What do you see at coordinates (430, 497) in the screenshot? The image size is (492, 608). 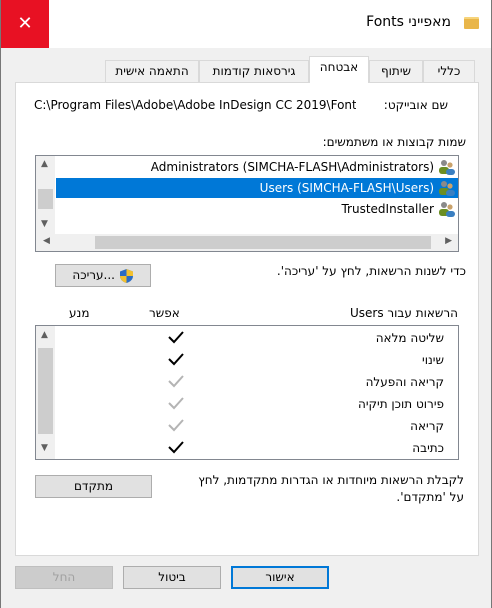 I see `advanced-hint-line2: על 'מתקדם'.` at bounding box center [430, 497].